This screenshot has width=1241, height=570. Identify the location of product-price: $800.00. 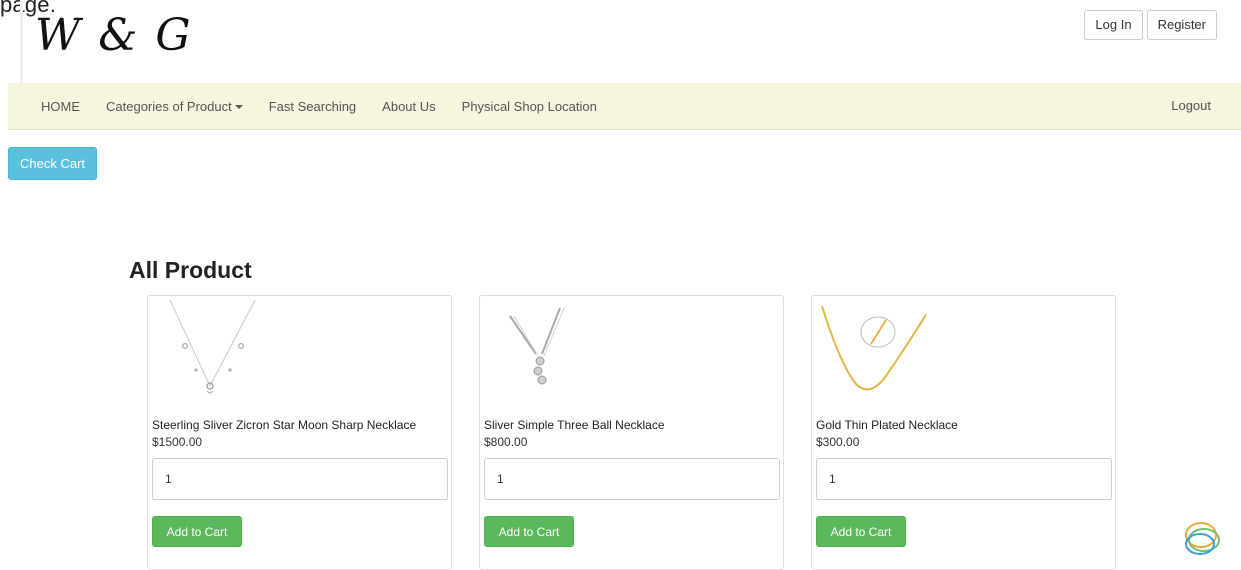
(506, 442).